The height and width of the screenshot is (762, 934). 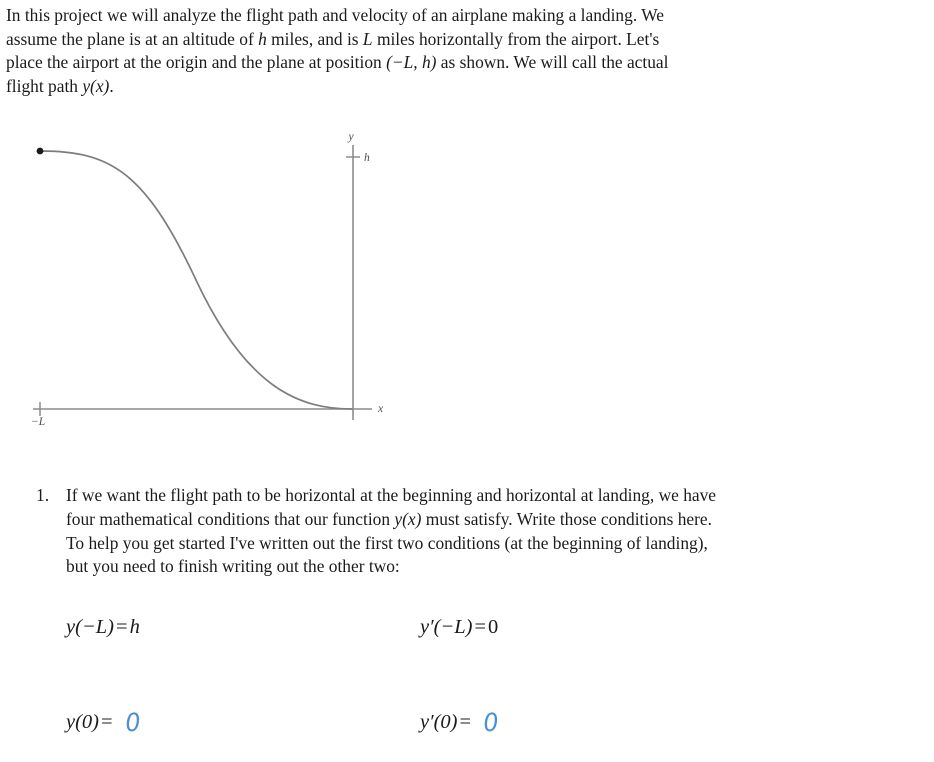 I want to click on flight-path-svg: y h x −L, so click(x=207, y=279).